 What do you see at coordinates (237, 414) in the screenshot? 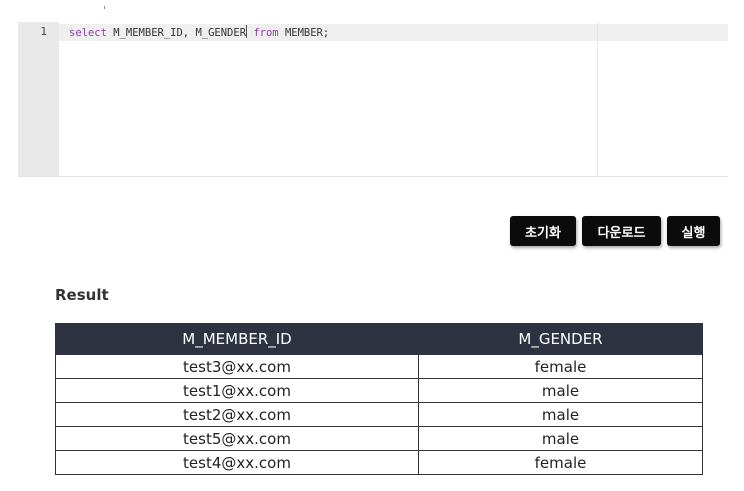
I see `table-cell: test2@xx.com` at bounding box center [237, 414].